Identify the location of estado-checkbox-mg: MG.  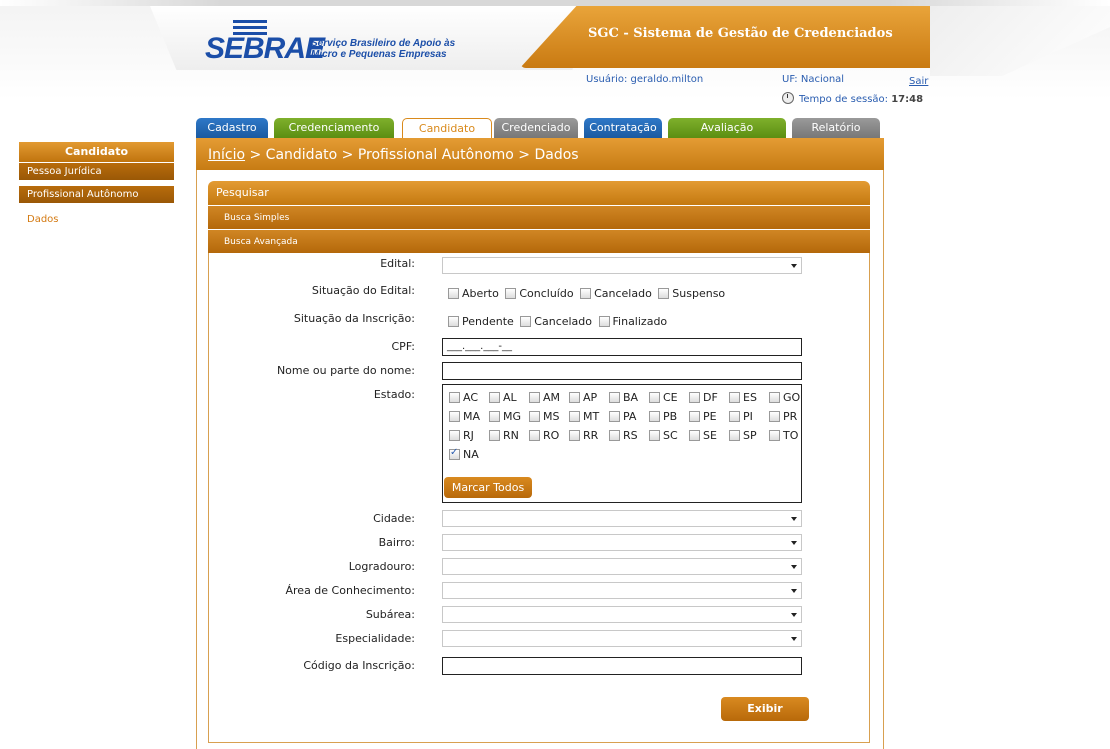
(505, 416).